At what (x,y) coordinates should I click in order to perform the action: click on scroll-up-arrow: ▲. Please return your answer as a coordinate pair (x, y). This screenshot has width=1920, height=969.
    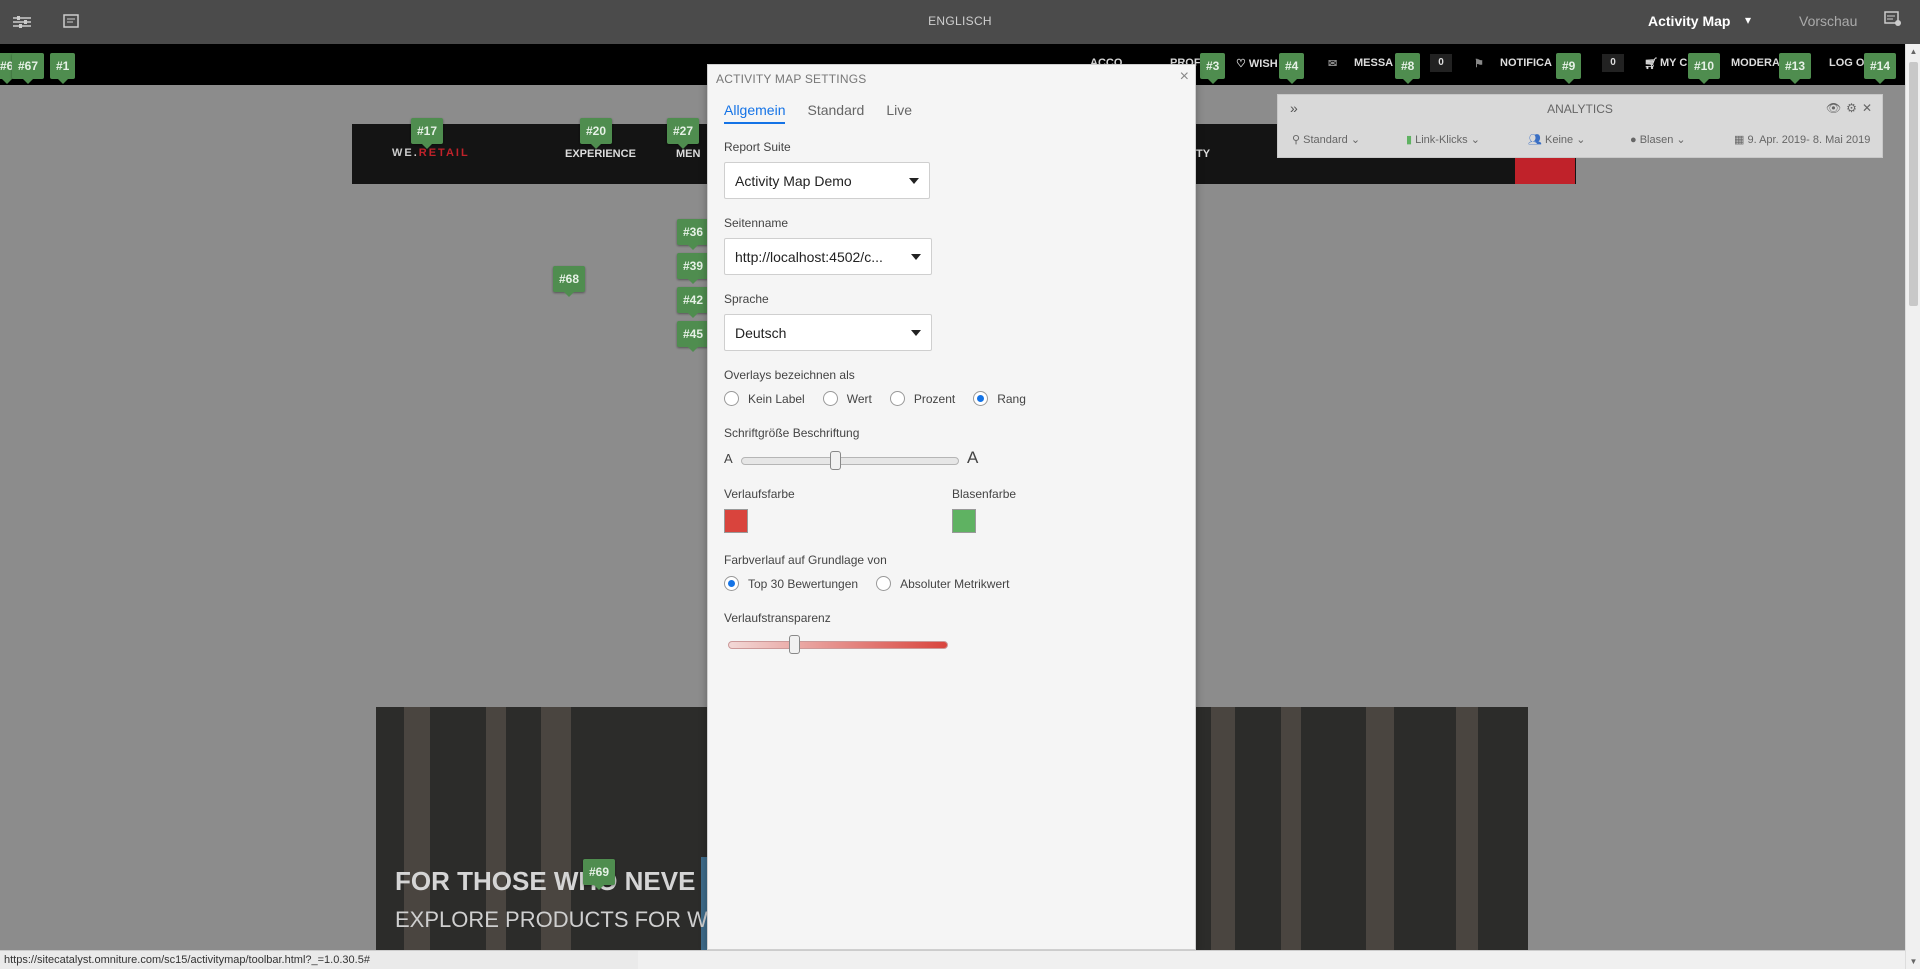
    Looking at the image, I should click on (1913, 51).